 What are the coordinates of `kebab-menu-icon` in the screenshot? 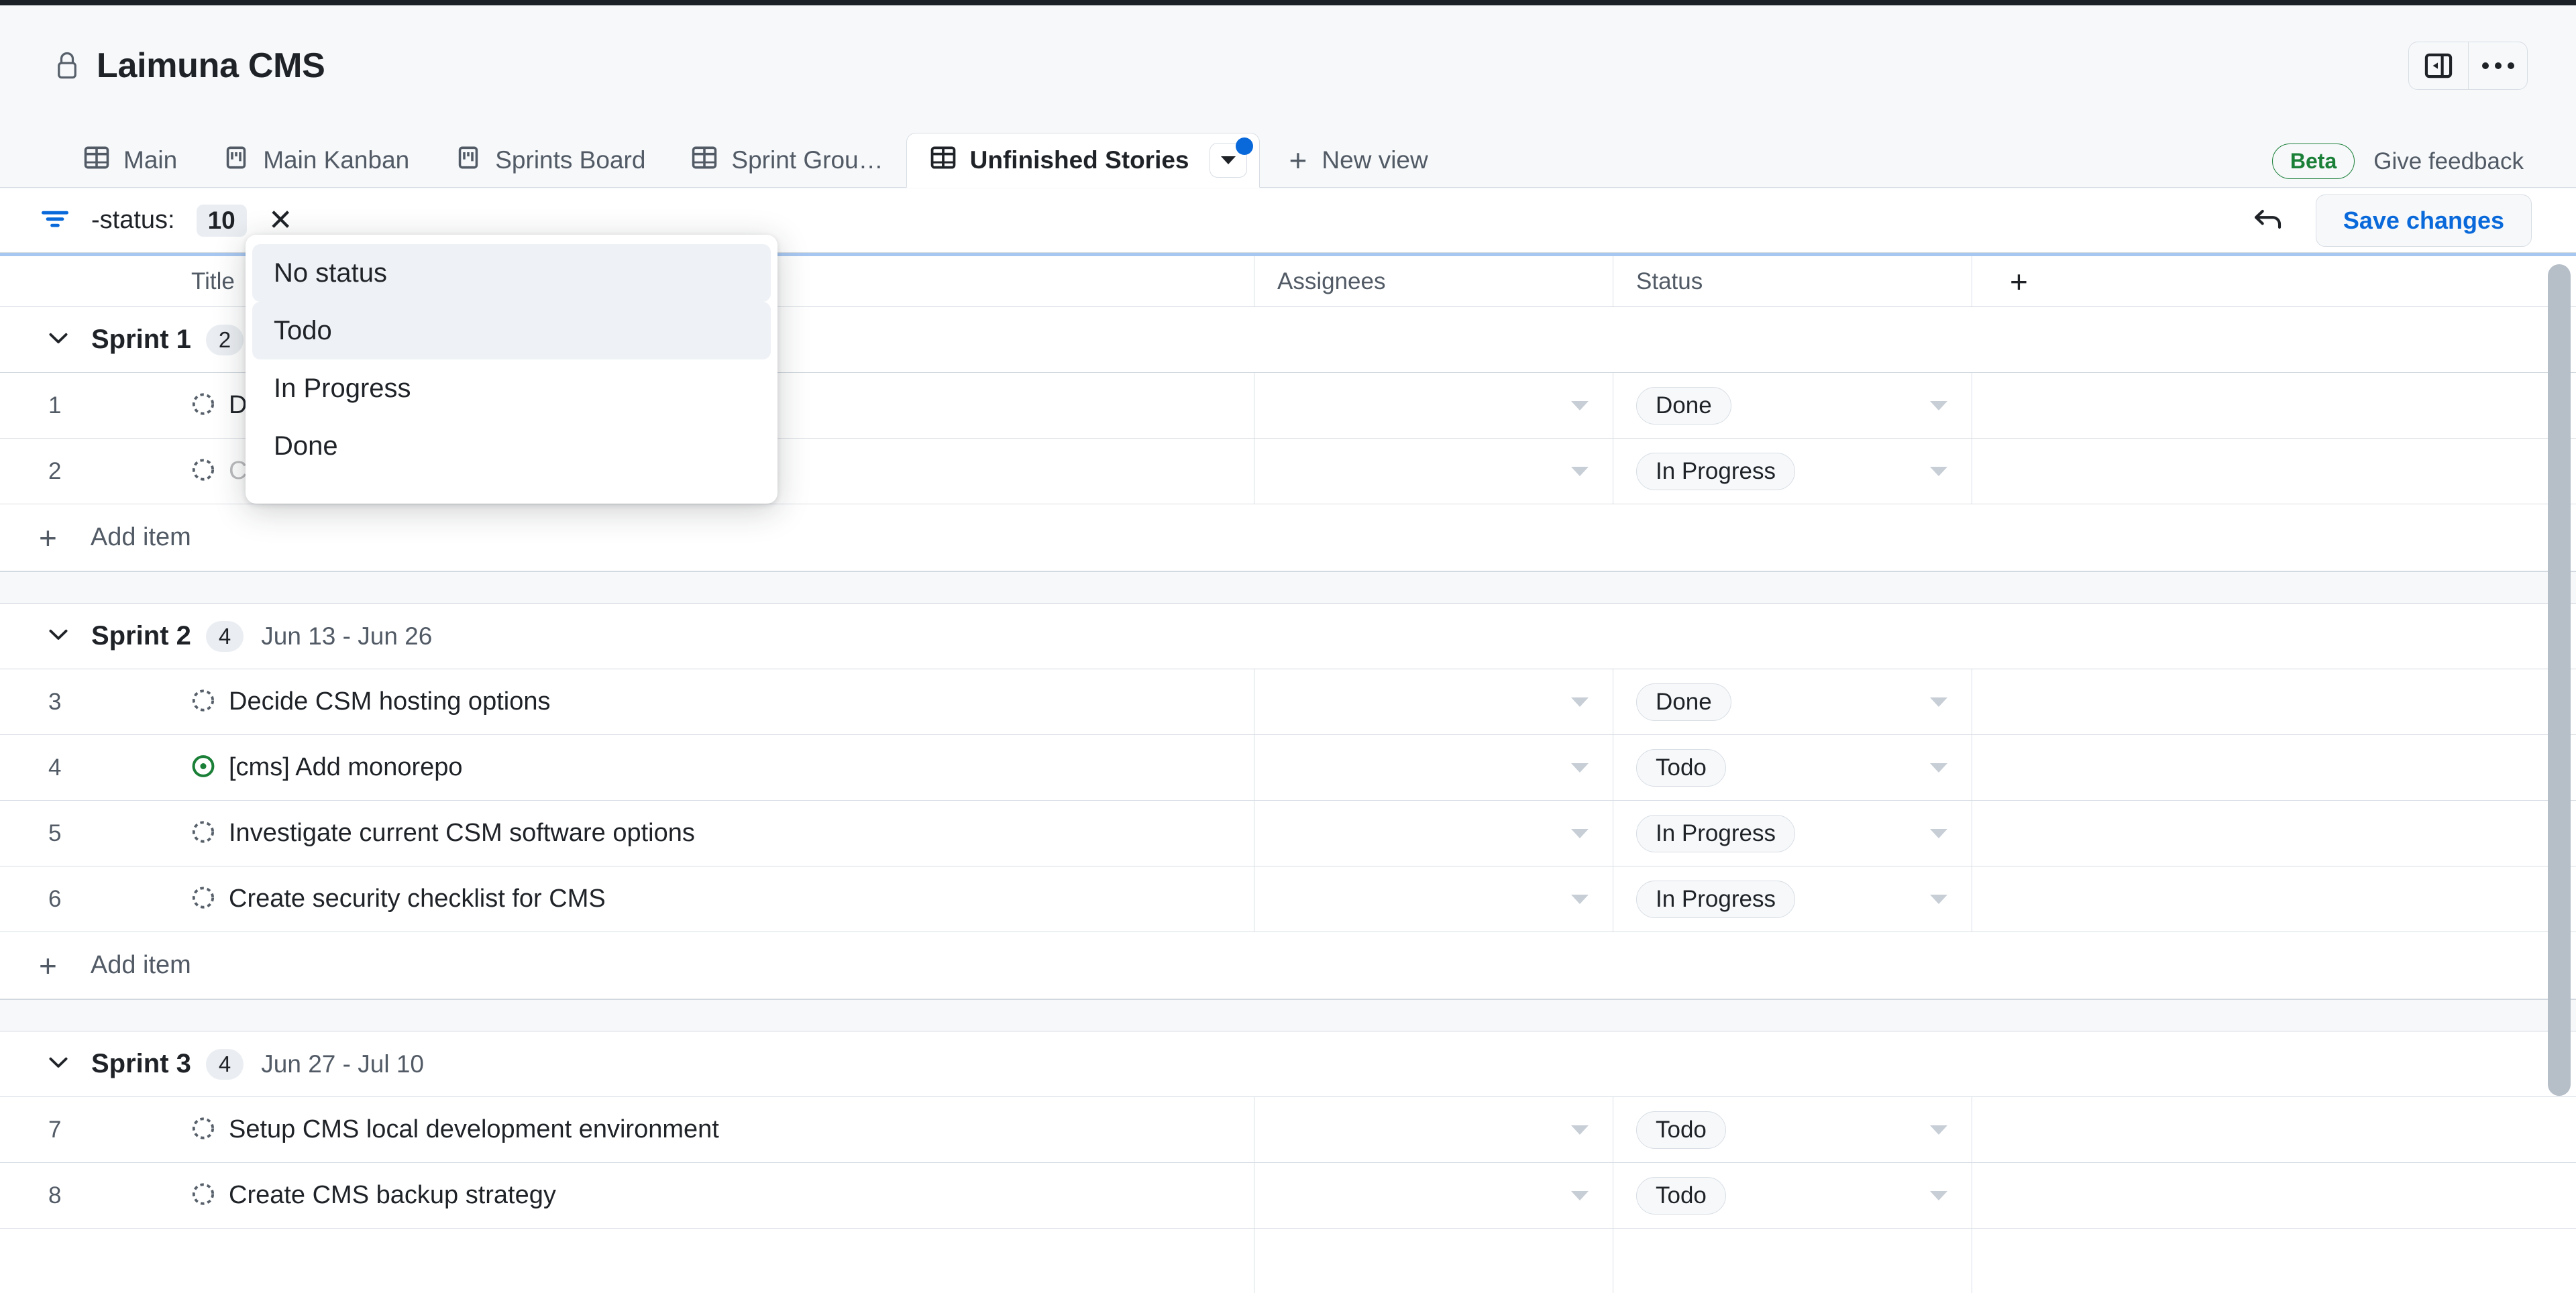 It's located at (2497, 65).